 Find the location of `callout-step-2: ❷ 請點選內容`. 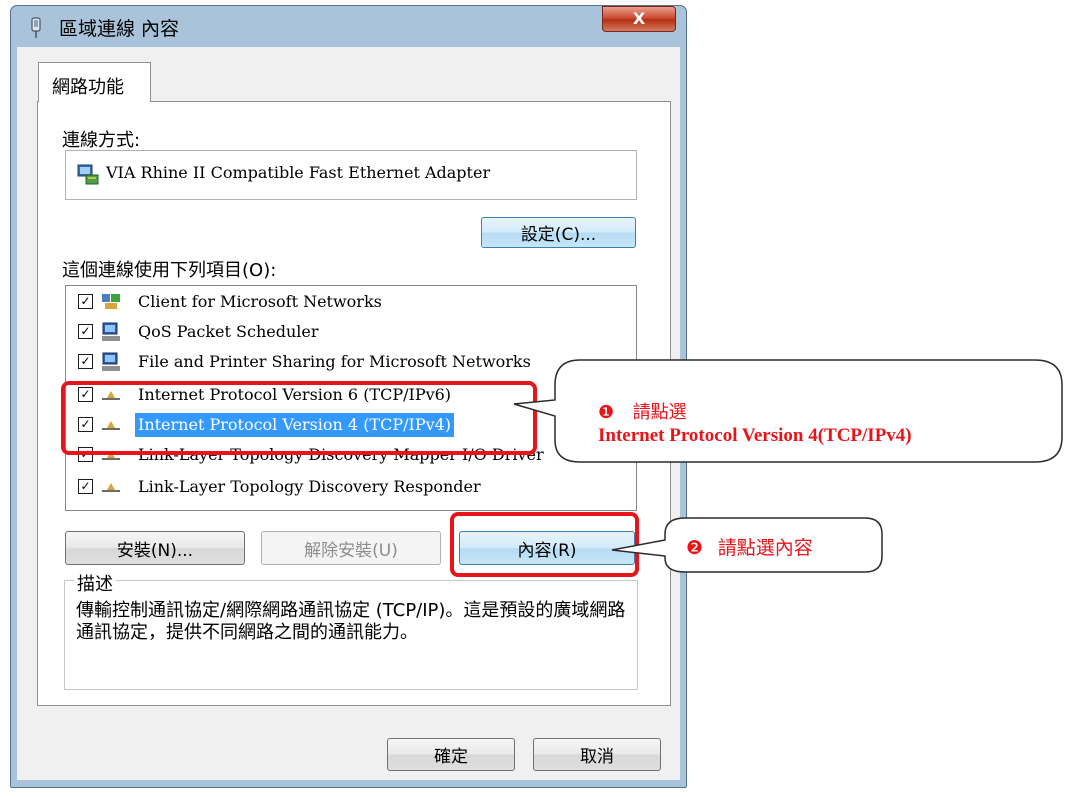

callout-step-2: ❷ 請點選內容 is located at coordinates (749, 546).